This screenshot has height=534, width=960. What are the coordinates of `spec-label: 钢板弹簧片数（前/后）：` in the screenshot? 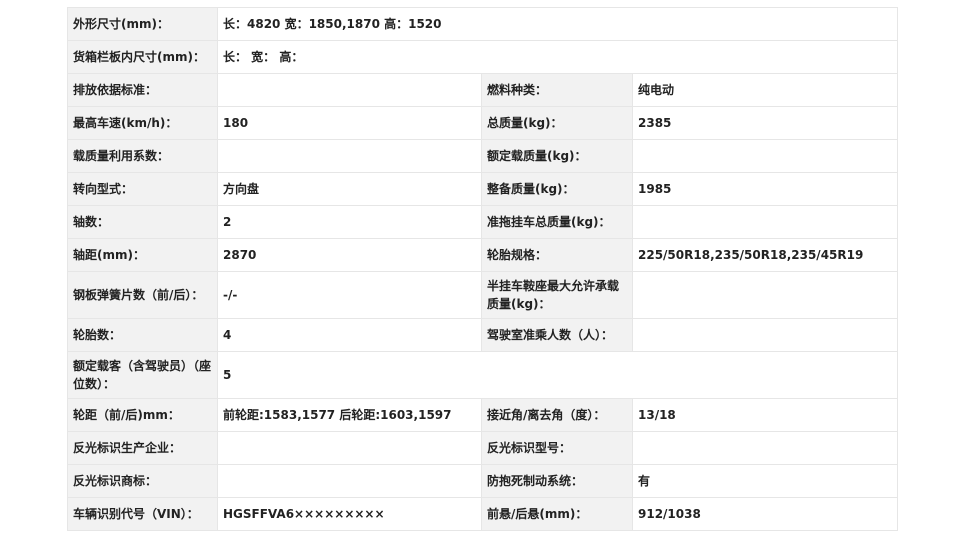 It's located at (142, 295).